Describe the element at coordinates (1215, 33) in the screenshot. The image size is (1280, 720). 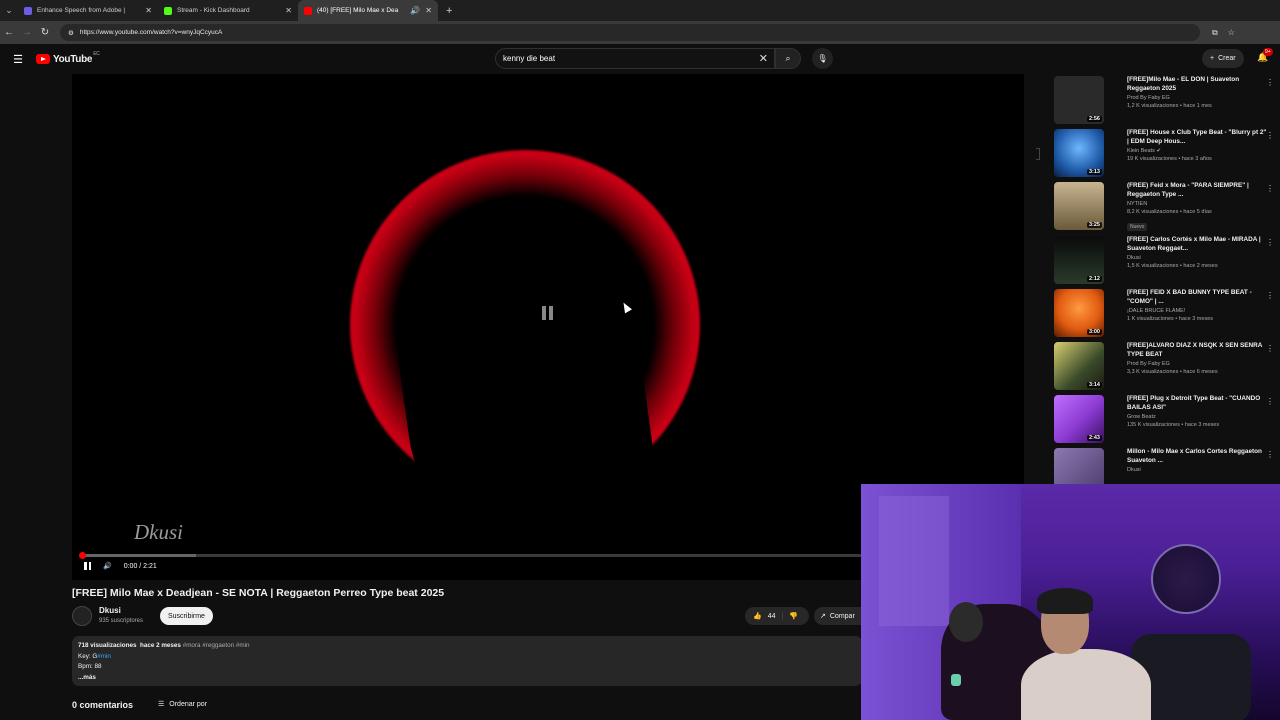
I see `install-icon: ⧉` at that location.